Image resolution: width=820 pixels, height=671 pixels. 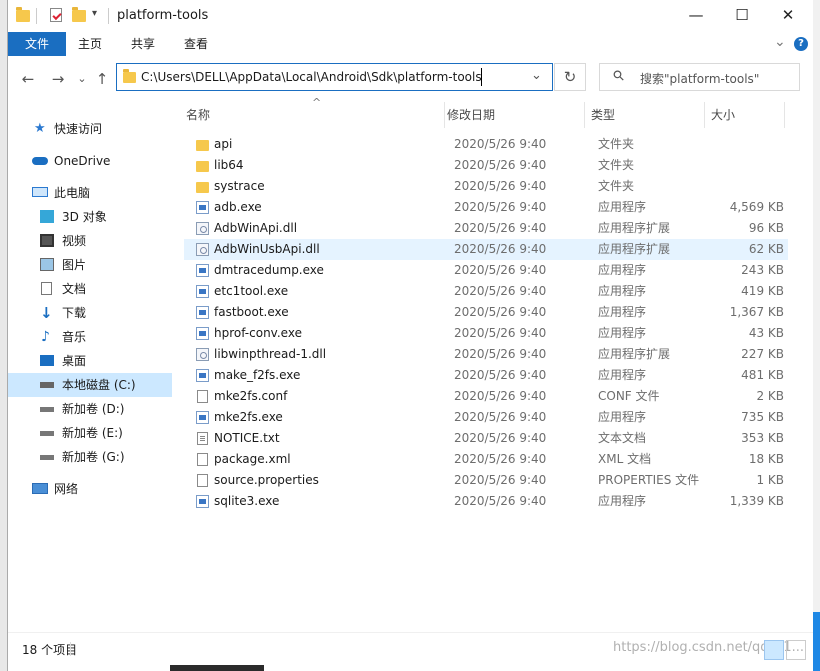 I want to click on file-name: source.properties, so click(x=266, y=480).